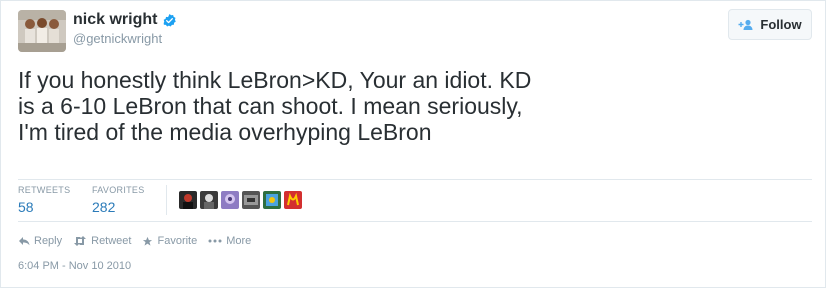  Describe the element at coordinates (140, 241) in the screenshot. I see `tweet-actions: Reply Retweet Favorite More` at that location.